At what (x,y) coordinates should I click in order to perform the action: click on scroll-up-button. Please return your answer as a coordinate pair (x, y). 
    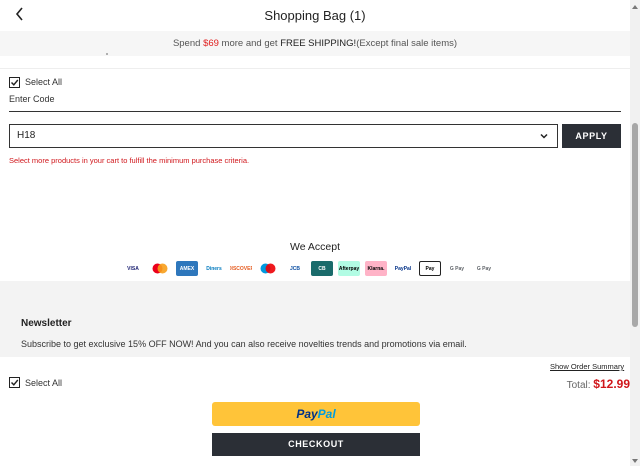
    Looking at the image, I should click on (635, 6).